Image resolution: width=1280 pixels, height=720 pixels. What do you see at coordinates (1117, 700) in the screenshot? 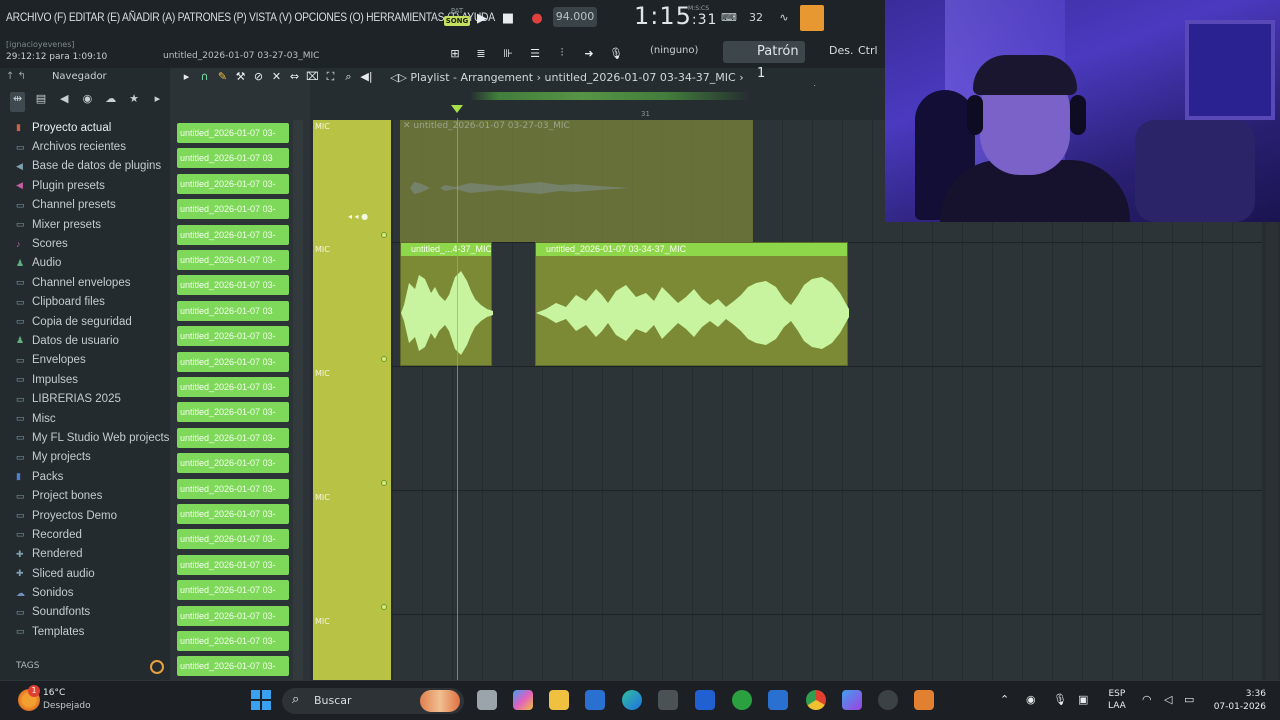
I see `language-indicator: ESP LAA` at bounding box center [1117, 700].